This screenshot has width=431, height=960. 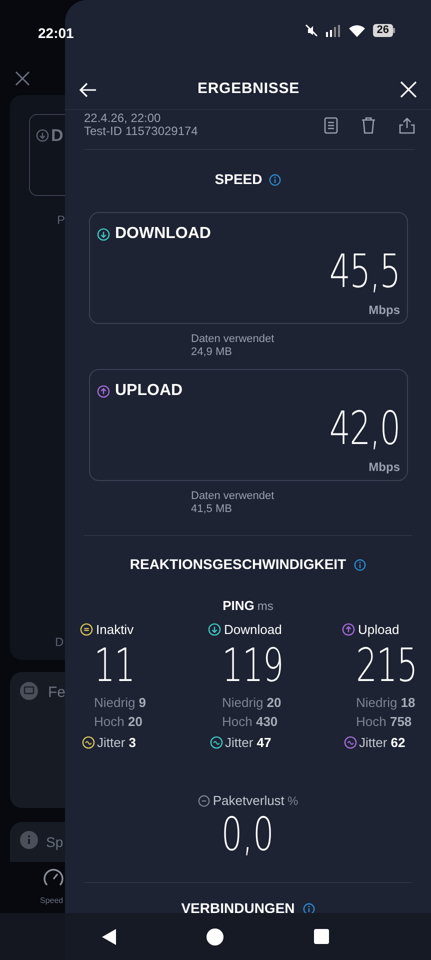 What do you see at coordinates (123, 118) in the screenshot?
I see `date-text: 22.4.26, 22:00` at bounding box center [123, 118].